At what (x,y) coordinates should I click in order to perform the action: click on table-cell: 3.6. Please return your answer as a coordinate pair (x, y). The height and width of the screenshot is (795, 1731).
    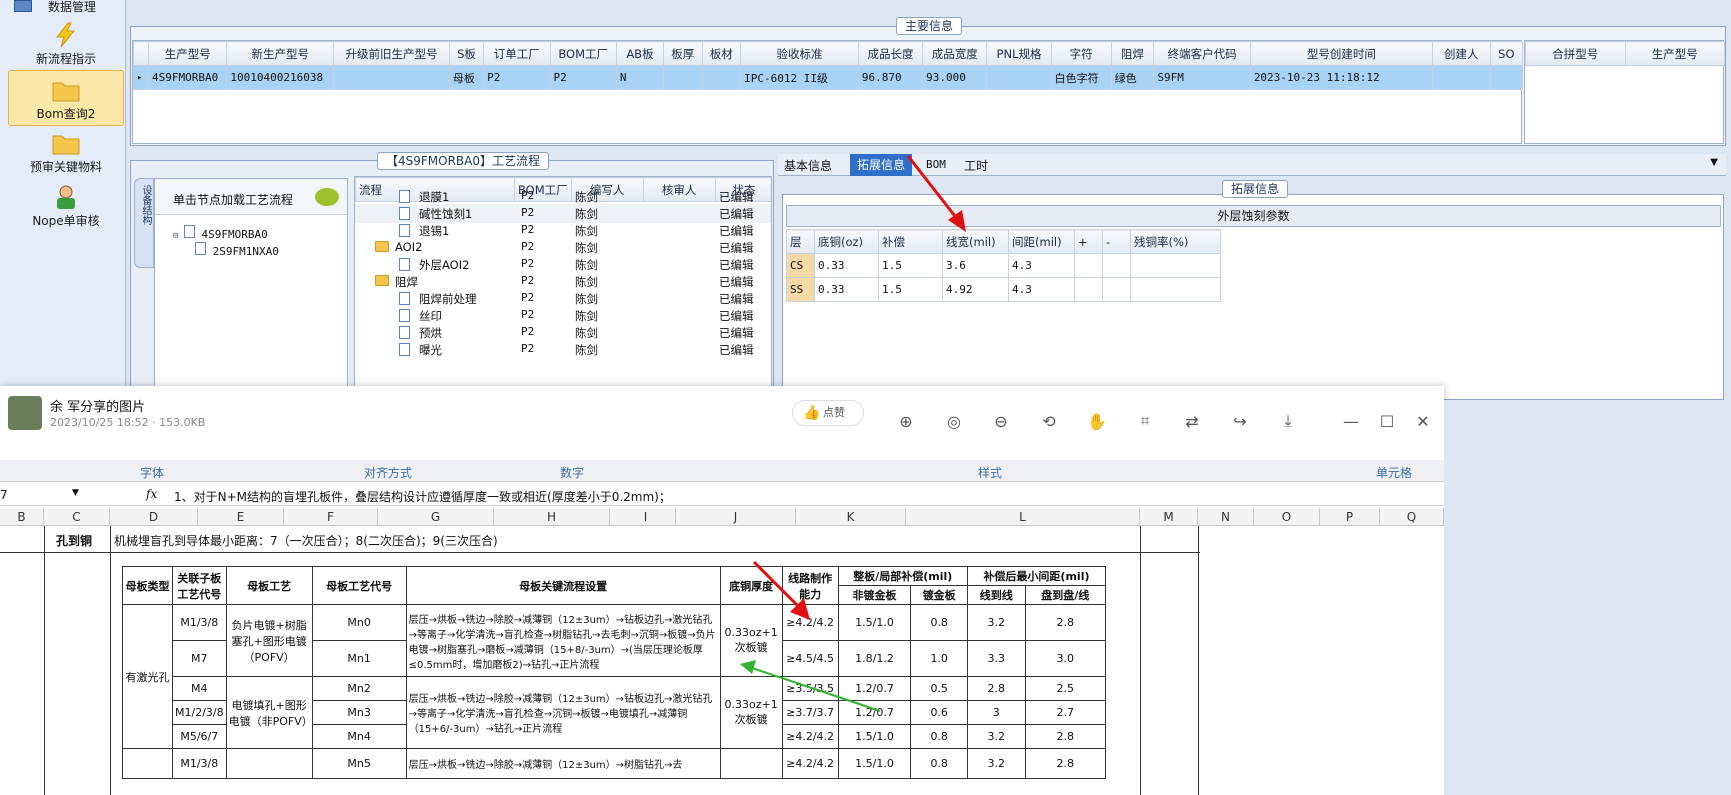
    Looking at the image, I should click on (975, 265).